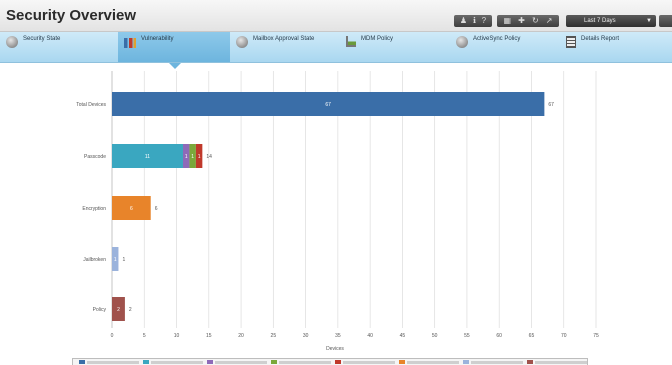 The image size is (672, 365). I want to click on tab-label: Mailbox Approval State, so click(284, 39).